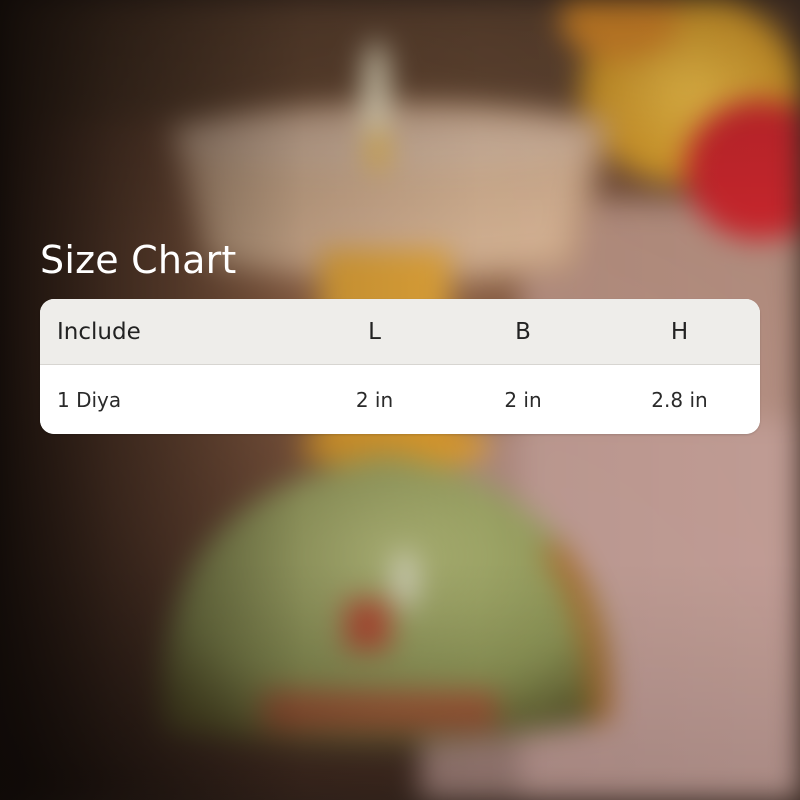 This screenshot has width=800, height=800. I want to click on header-breadth: B, so click(523, 331).